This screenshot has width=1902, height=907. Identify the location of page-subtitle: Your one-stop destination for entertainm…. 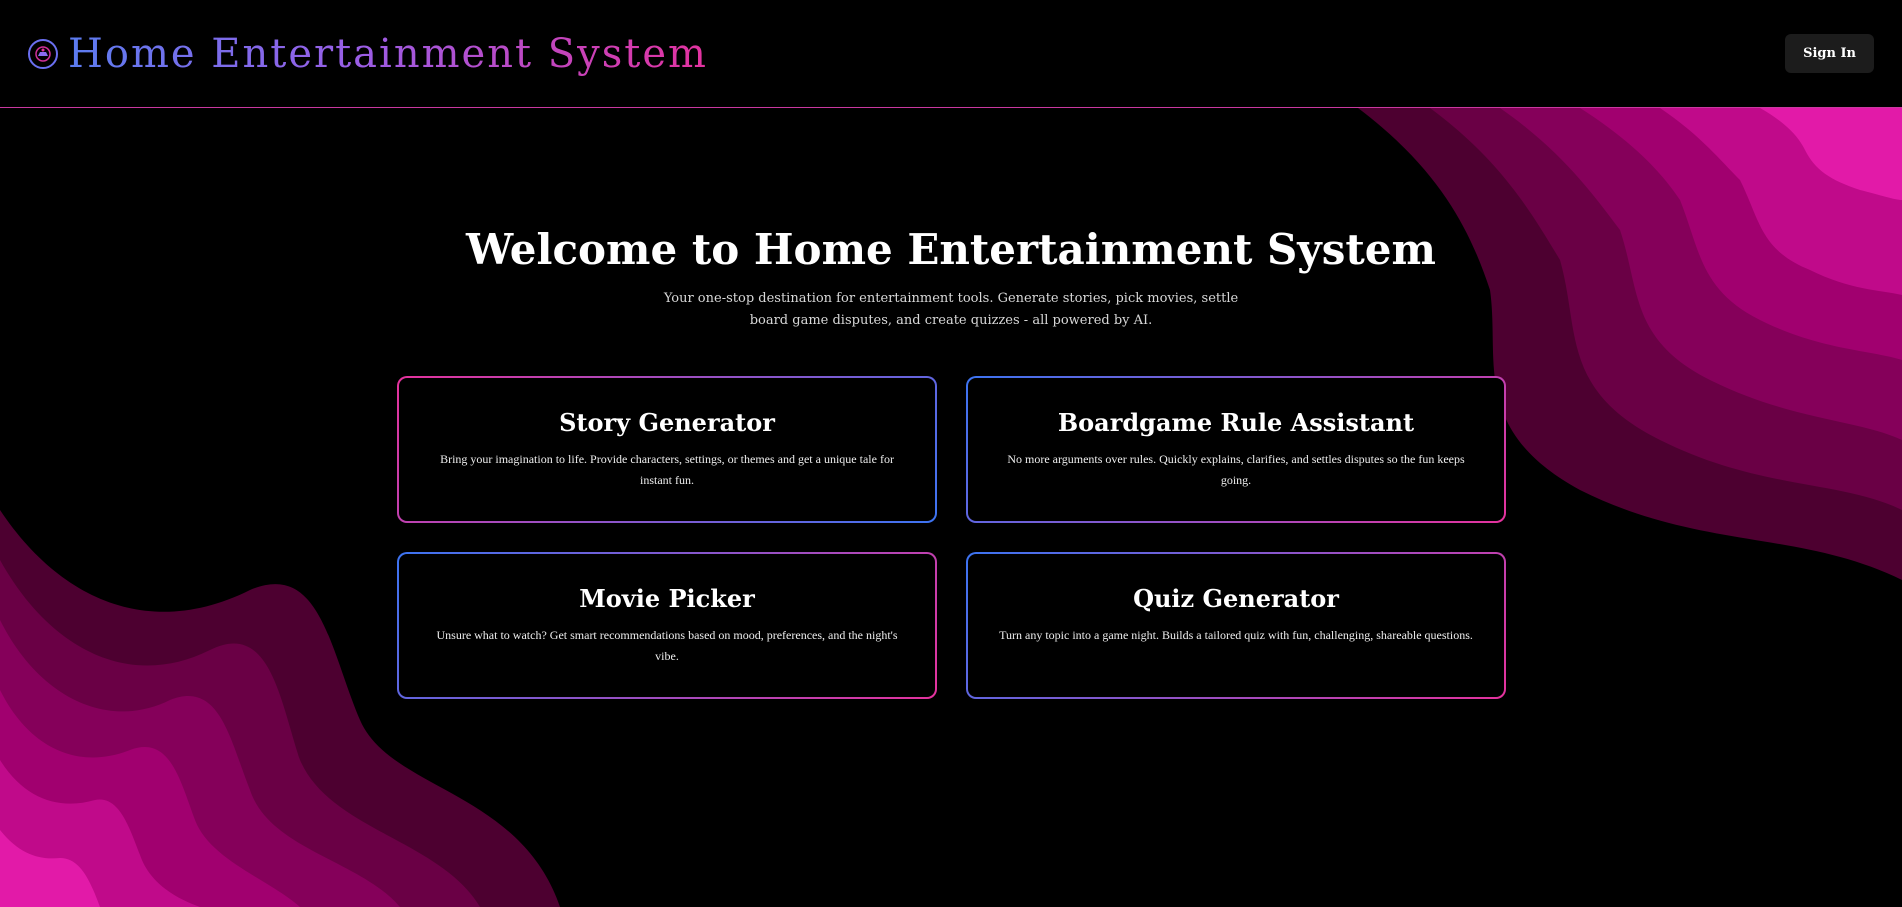
(951, 309).